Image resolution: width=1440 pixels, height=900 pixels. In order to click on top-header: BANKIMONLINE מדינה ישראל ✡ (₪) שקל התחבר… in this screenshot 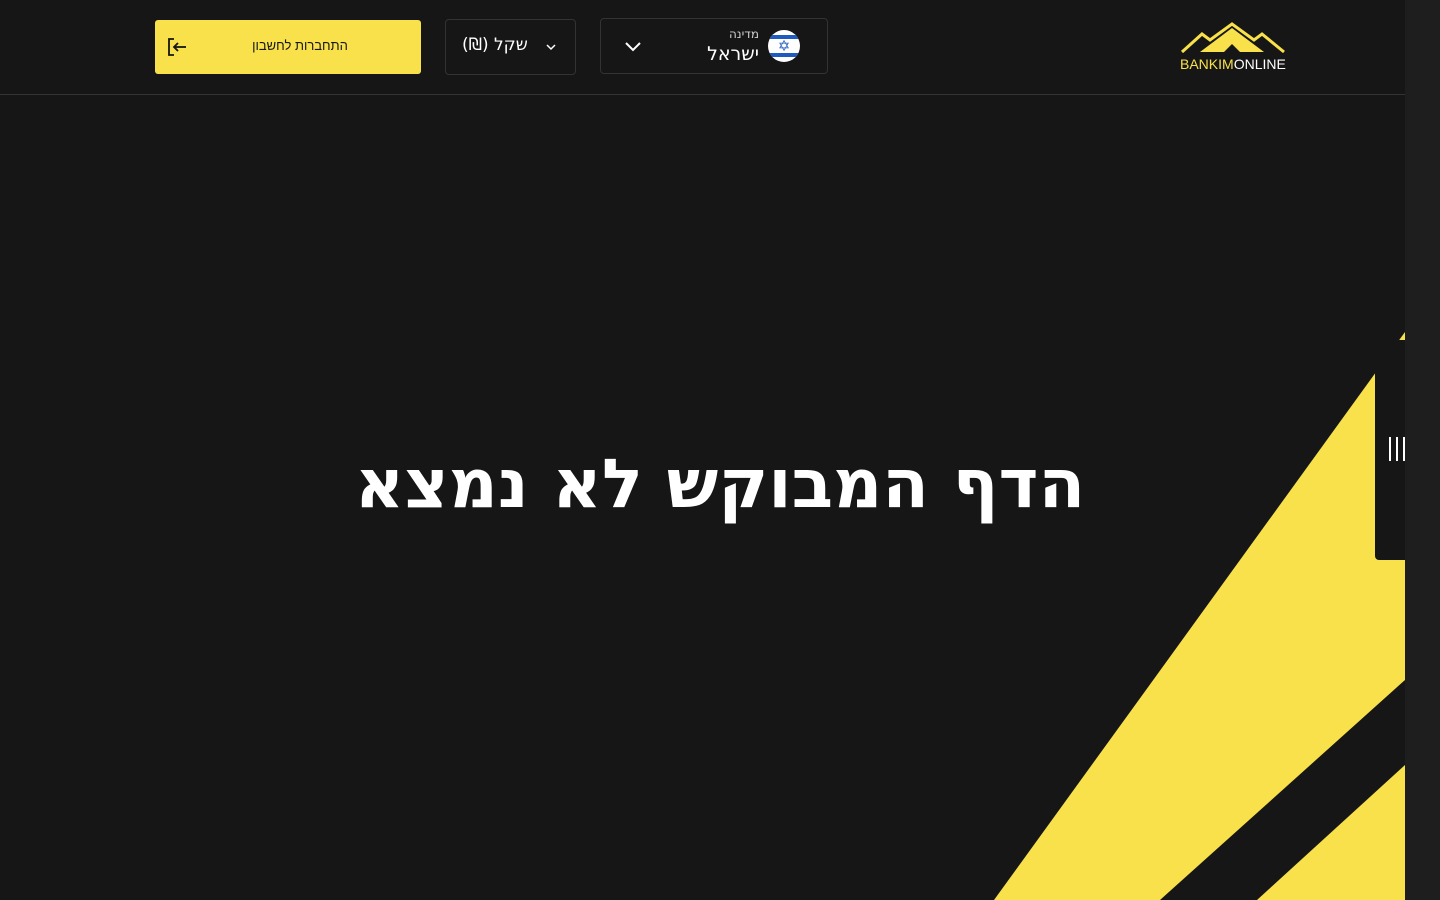, I will do `click(702, 47)`.